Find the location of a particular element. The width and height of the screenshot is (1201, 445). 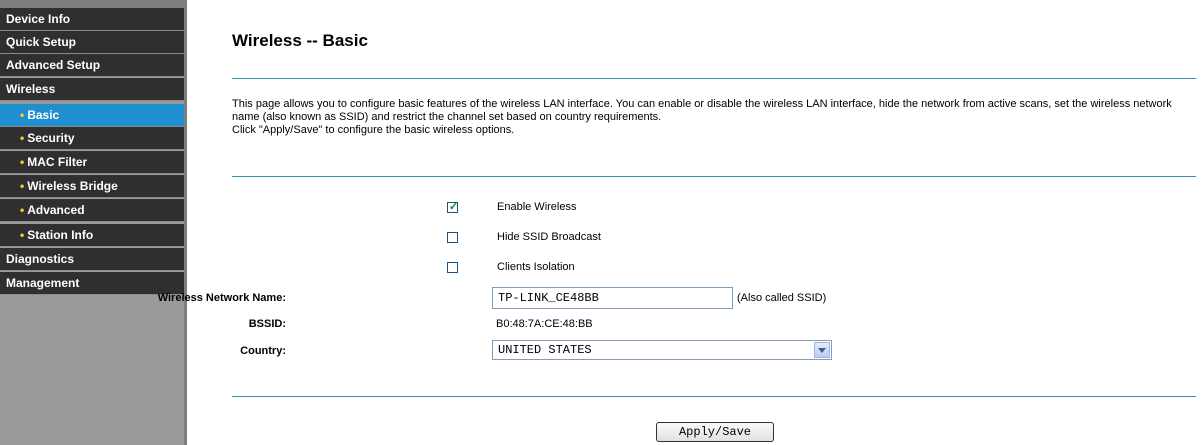

sidebar-item-label: Management is located at coordinates (43, 283).